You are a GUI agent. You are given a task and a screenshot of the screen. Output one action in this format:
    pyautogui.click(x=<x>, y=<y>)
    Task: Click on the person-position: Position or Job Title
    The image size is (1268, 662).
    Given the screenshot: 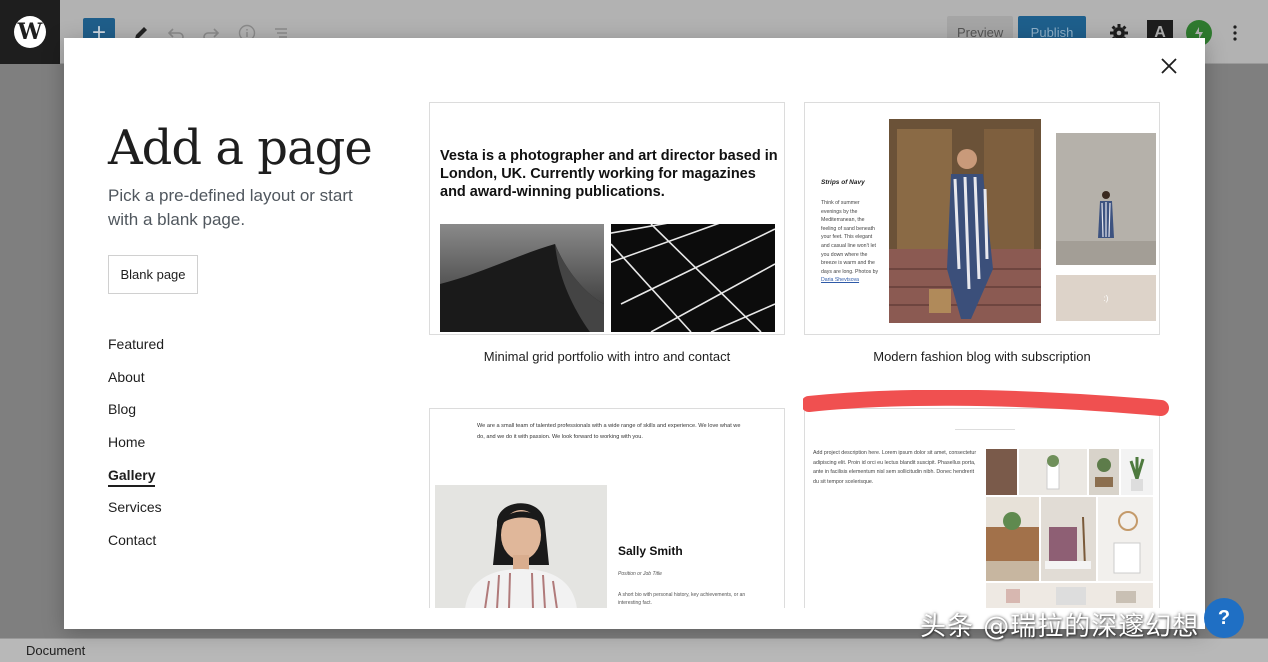 What is the action you would take?
    pyautogui.click(x=640, y=574)
    